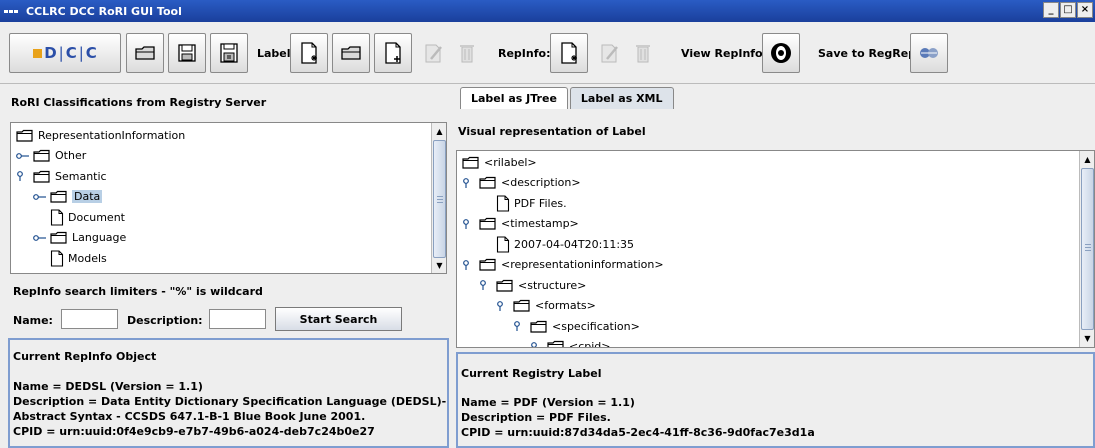 Image resolution: width=1095 pixels, height=448 pixels. Describe the element at coordinates (582, 264) in the screenshot. I see `tree-node-label: <representationinformation>` at that location.